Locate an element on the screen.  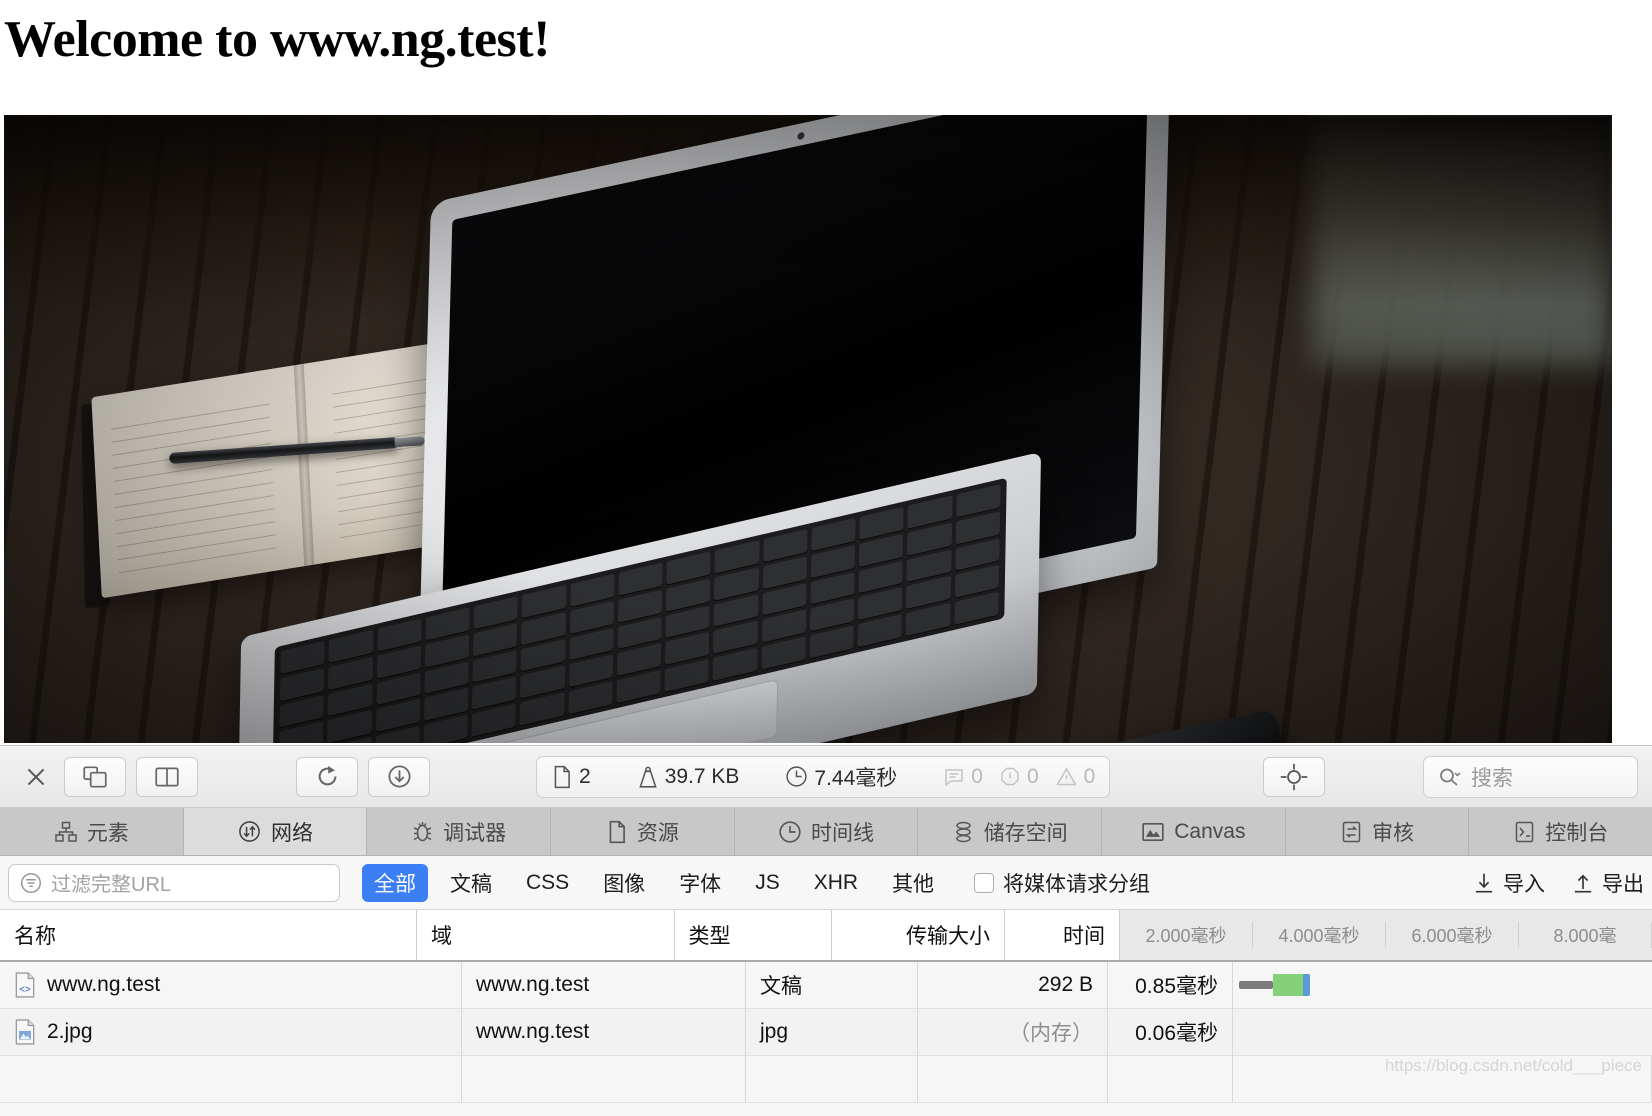
tab-storage: 储存空间 is located at coordinates (1010, 831).